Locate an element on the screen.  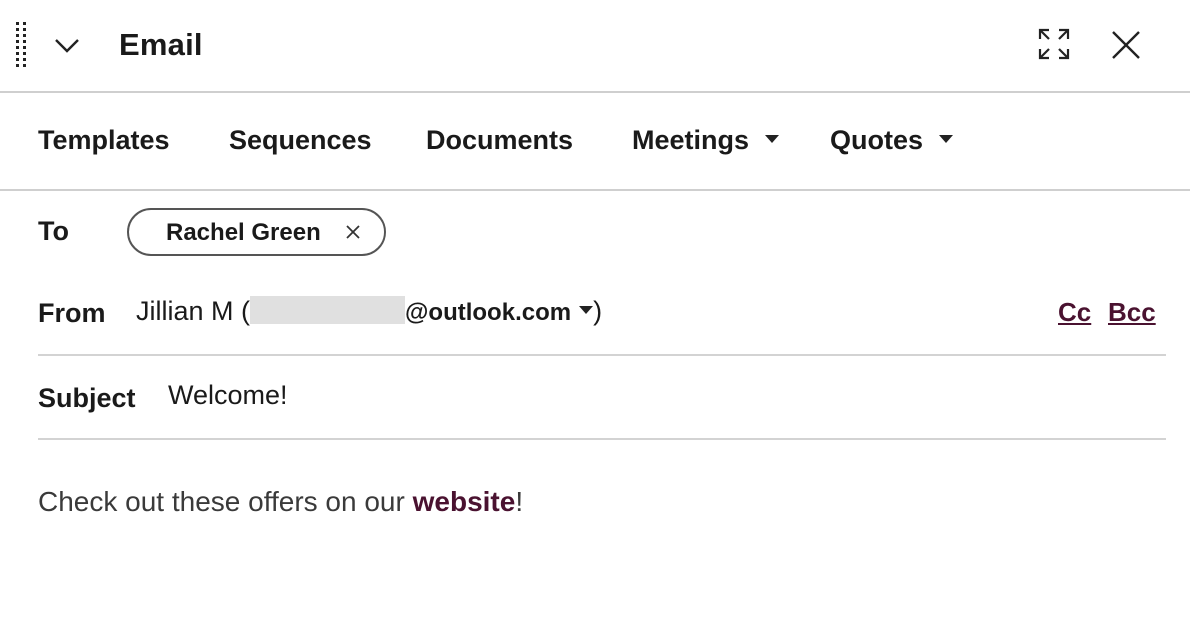
from-name: Jillian M ( is located at coordinates (193, 311).